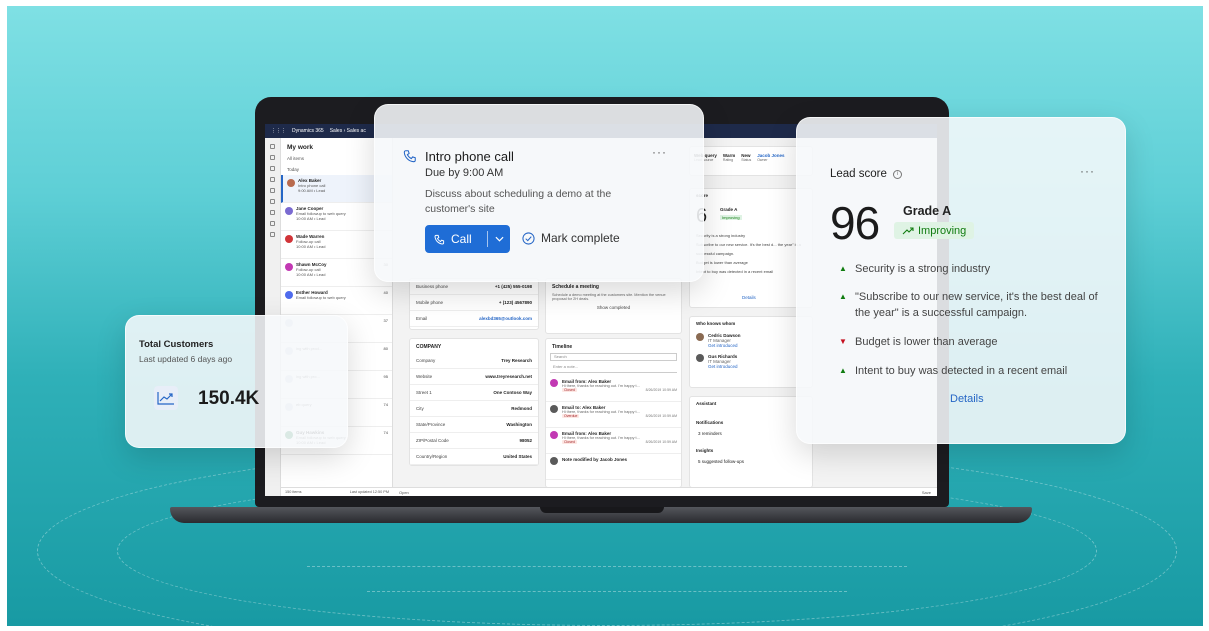 This screenshot has height=631, width=1209. I want to click on accounts-icon, so click(272, 201).